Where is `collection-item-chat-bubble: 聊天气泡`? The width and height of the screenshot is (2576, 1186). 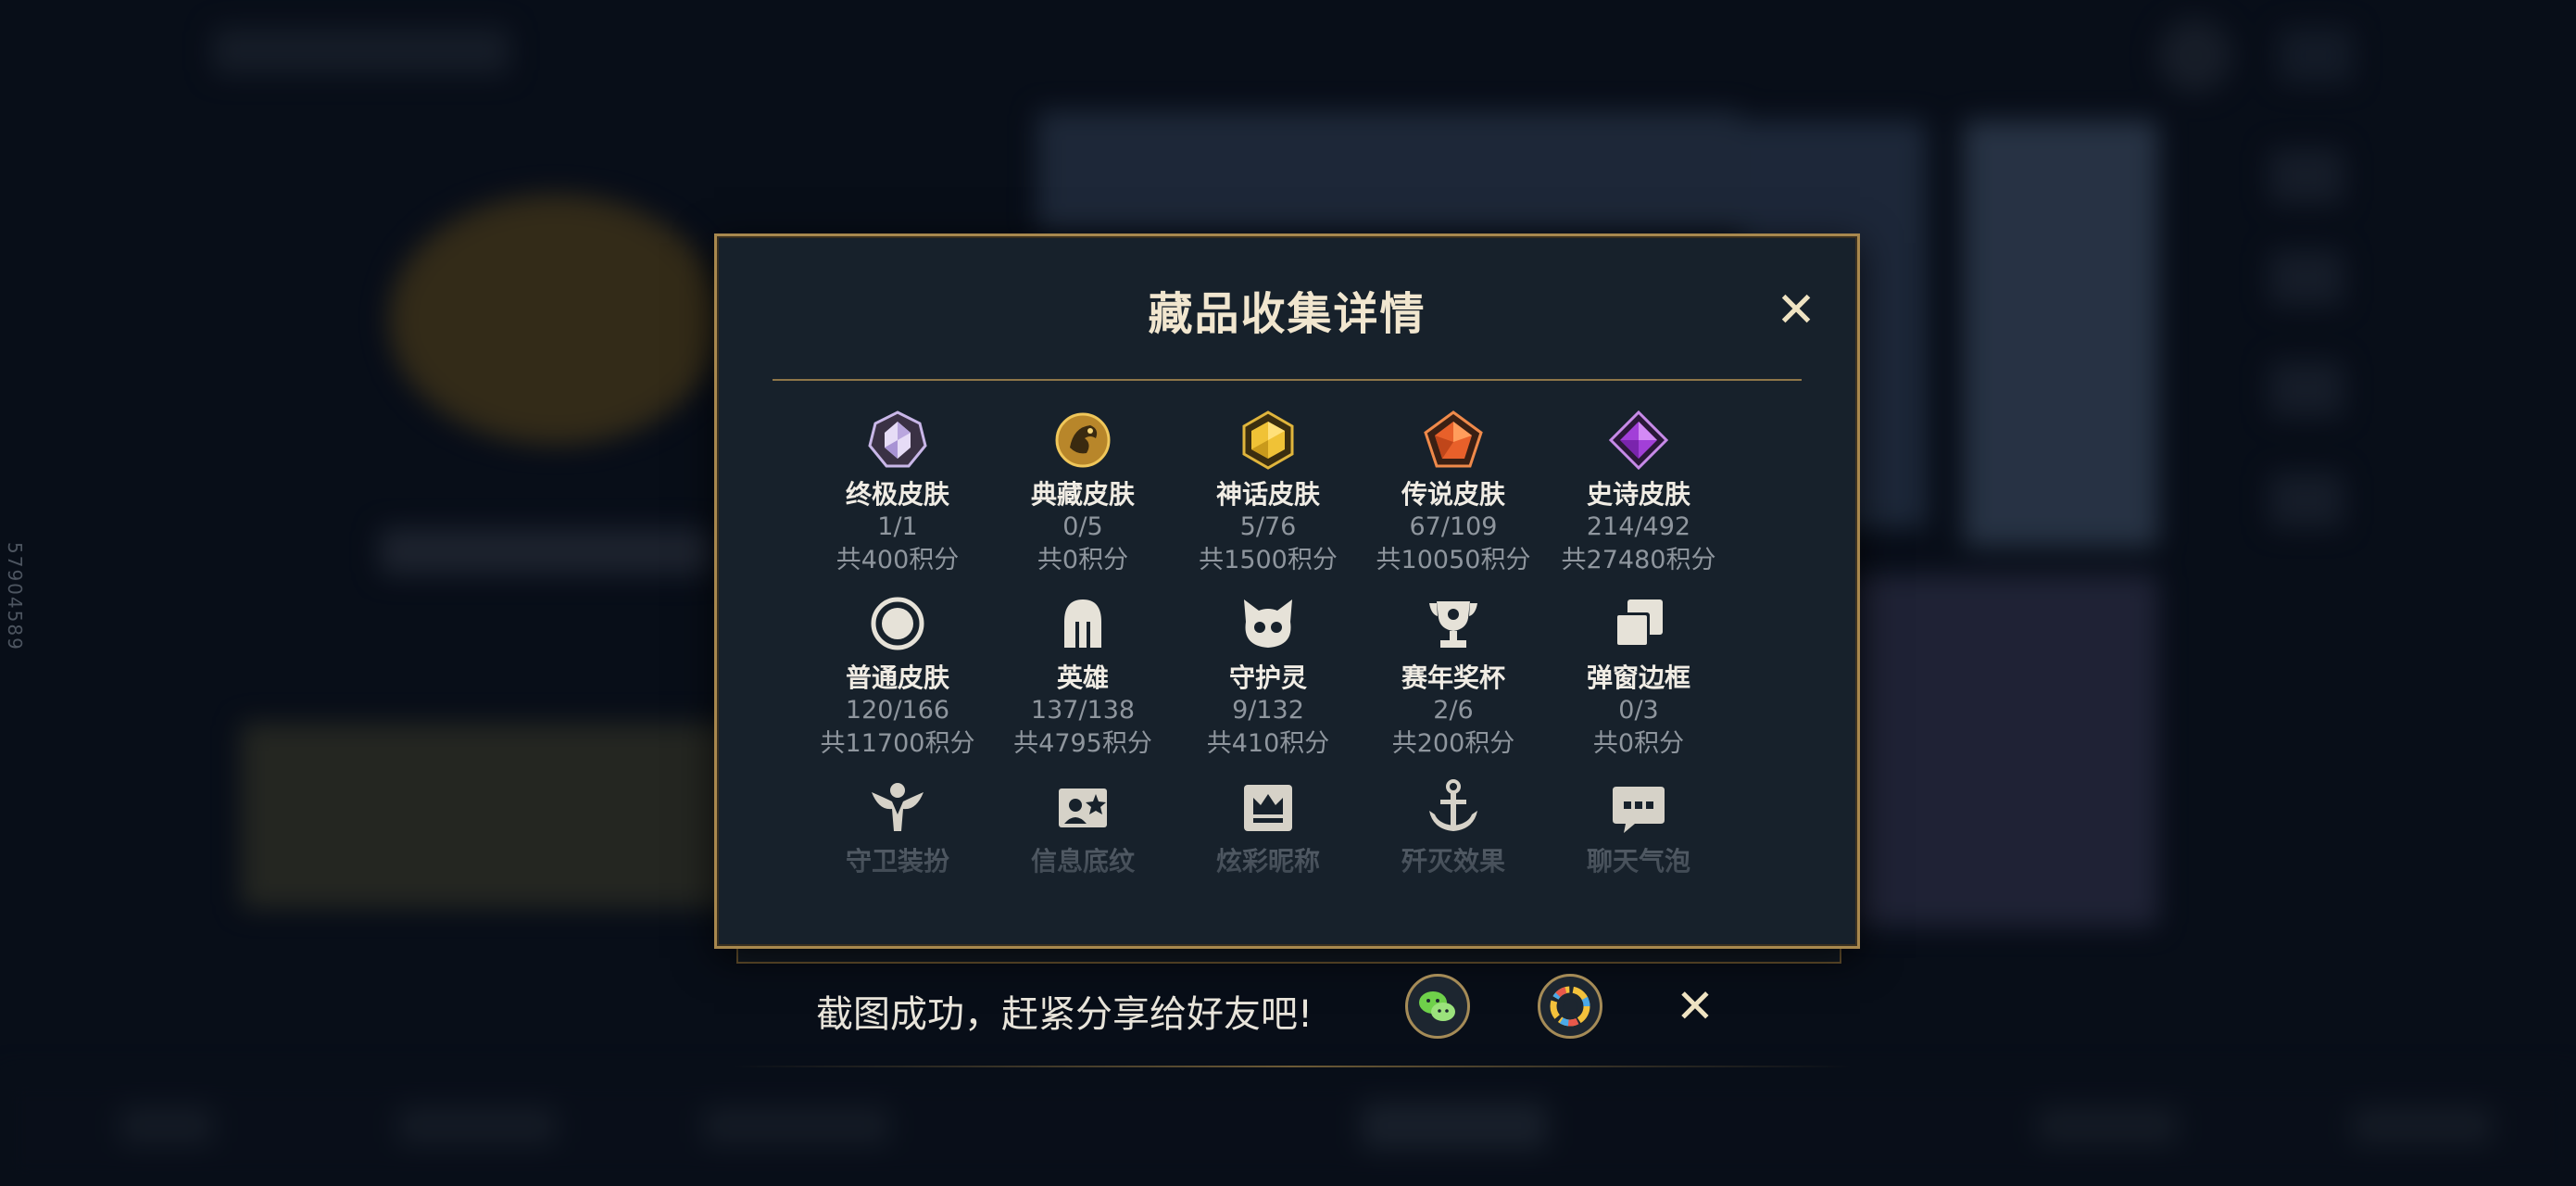
collection-item-chat-bubble: 聊天气泡 is located at coordinates (1638, 827).